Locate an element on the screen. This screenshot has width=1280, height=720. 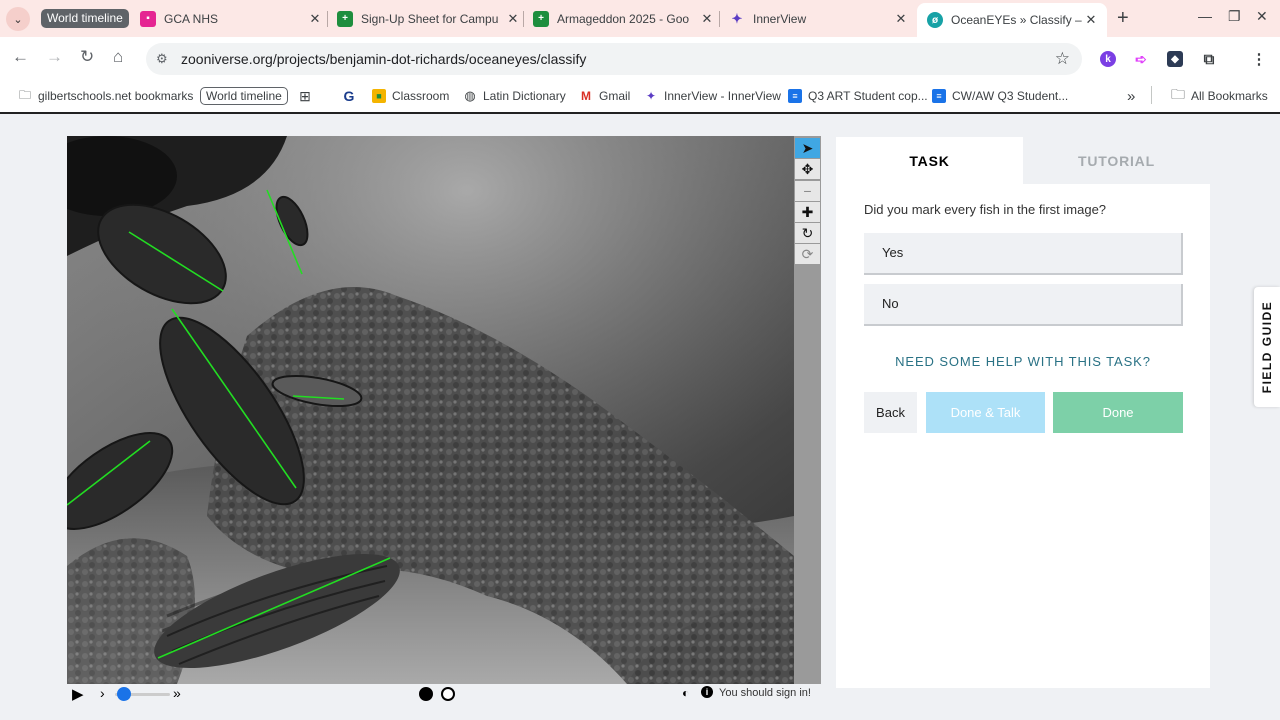
classroom-icon: ■ is located at coordinates (379, 96).